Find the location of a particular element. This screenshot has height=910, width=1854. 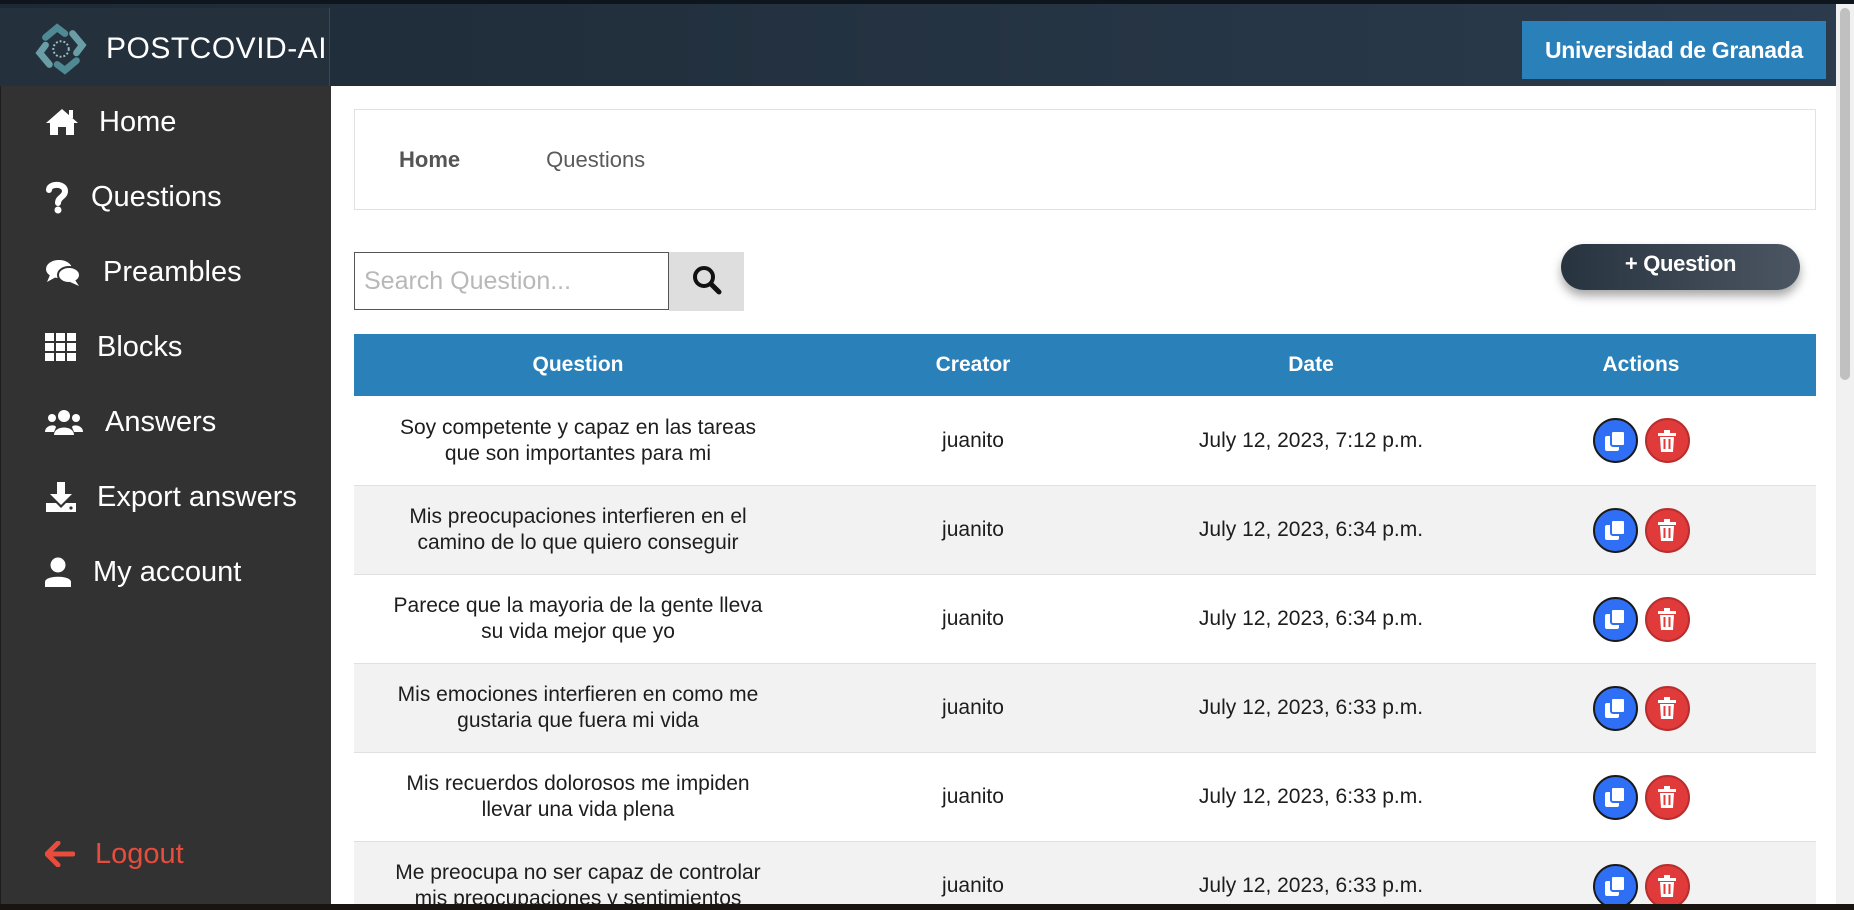

brand-name: POSTCOVID-AI is located at coordinates (217, 48).